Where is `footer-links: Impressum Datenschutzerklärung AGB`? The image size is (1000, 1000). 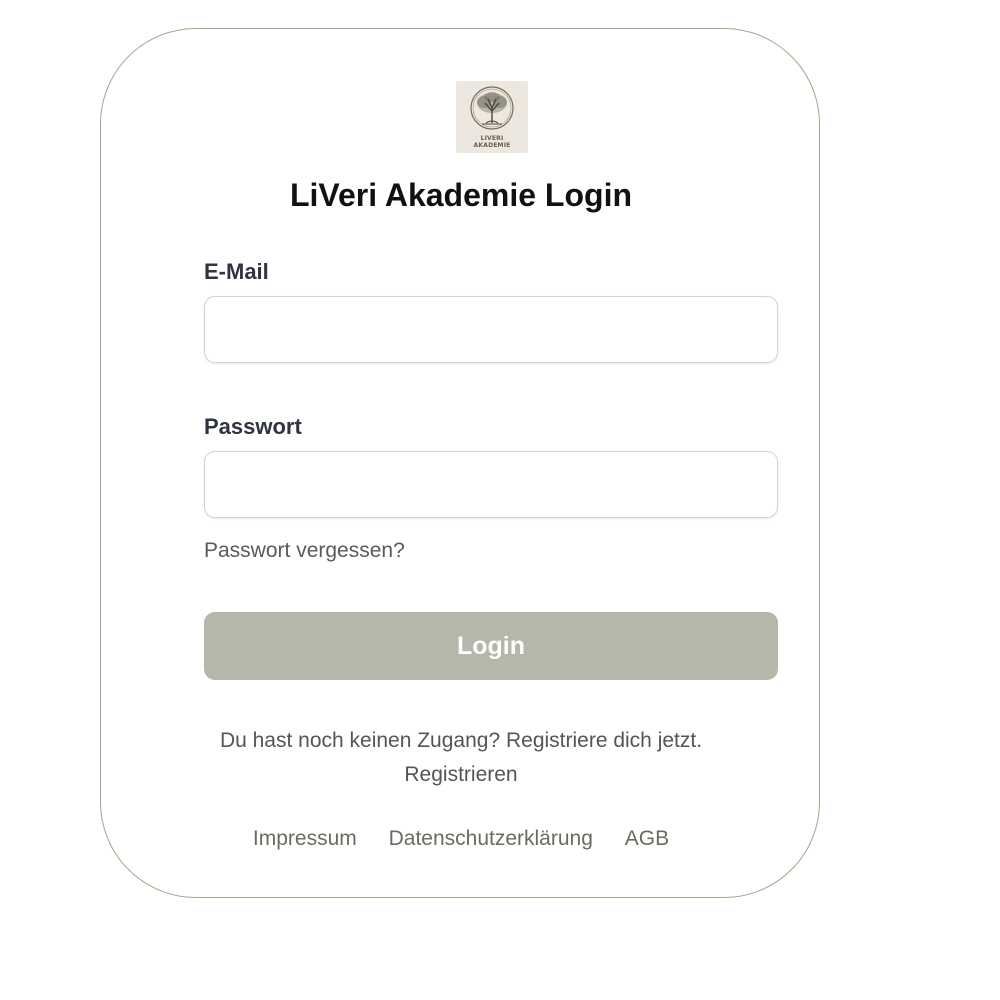
footer-links: Impressum Datenschutzerklärung AGB is located at coordinates (461, 839).